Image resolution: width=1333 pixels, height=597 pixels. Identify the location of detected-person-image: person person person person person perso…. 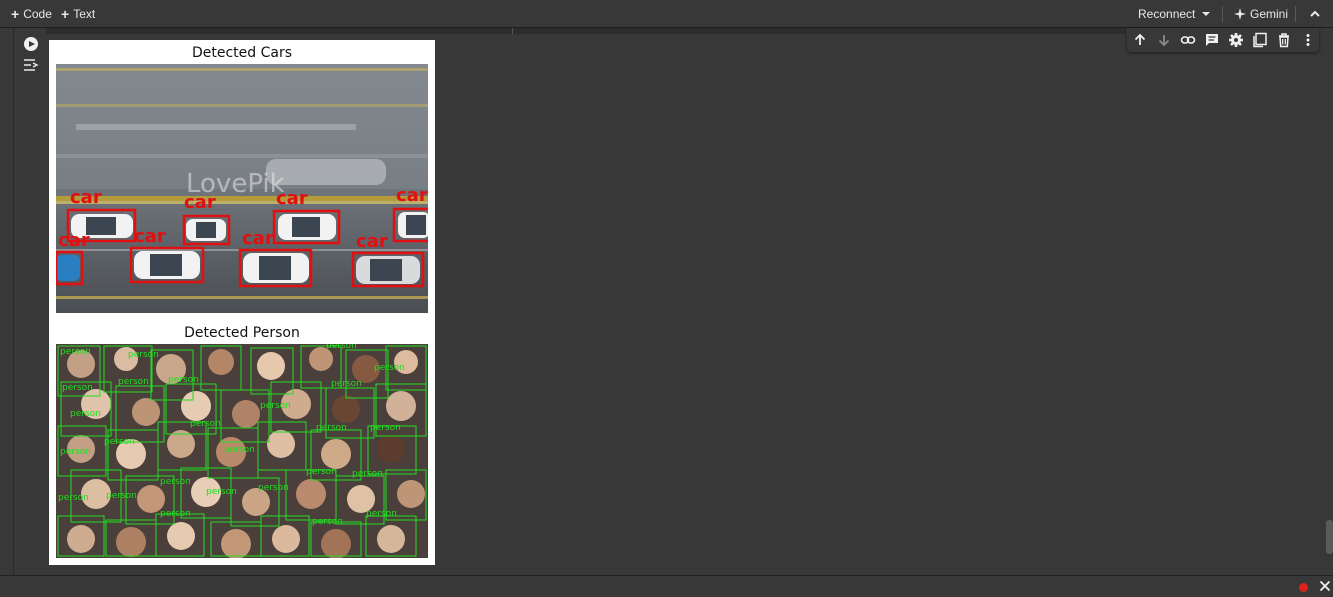
(242, 451).